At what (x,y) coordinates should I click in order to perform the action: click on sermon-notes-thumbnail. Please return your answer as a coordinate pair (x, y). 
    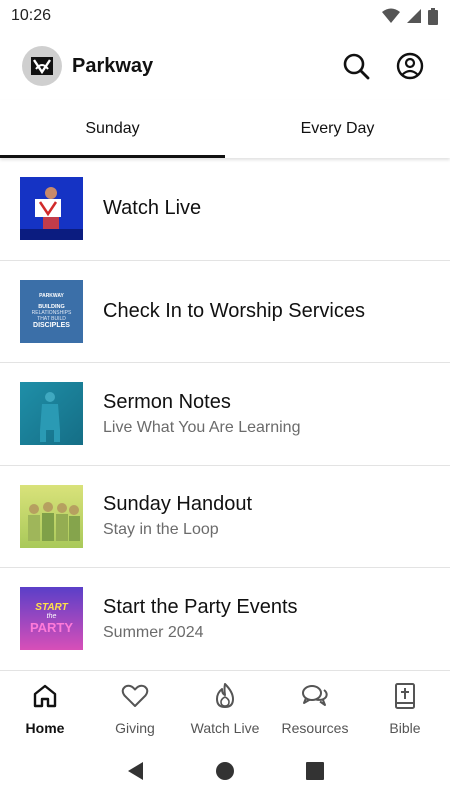
    Looking at the image, I should click on (51, 414).